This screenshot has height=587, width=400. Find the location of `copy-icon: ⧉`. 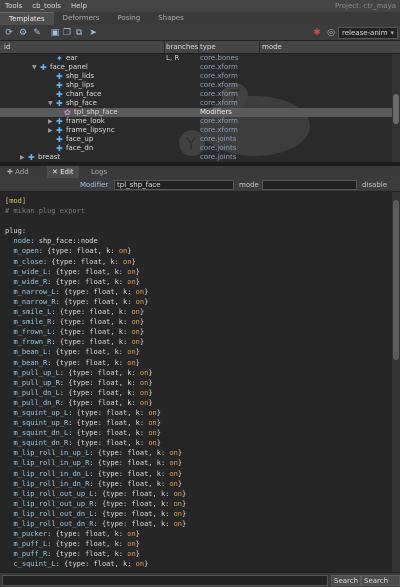

copy-icon: ⧉ is located at coordinates (79, 33).